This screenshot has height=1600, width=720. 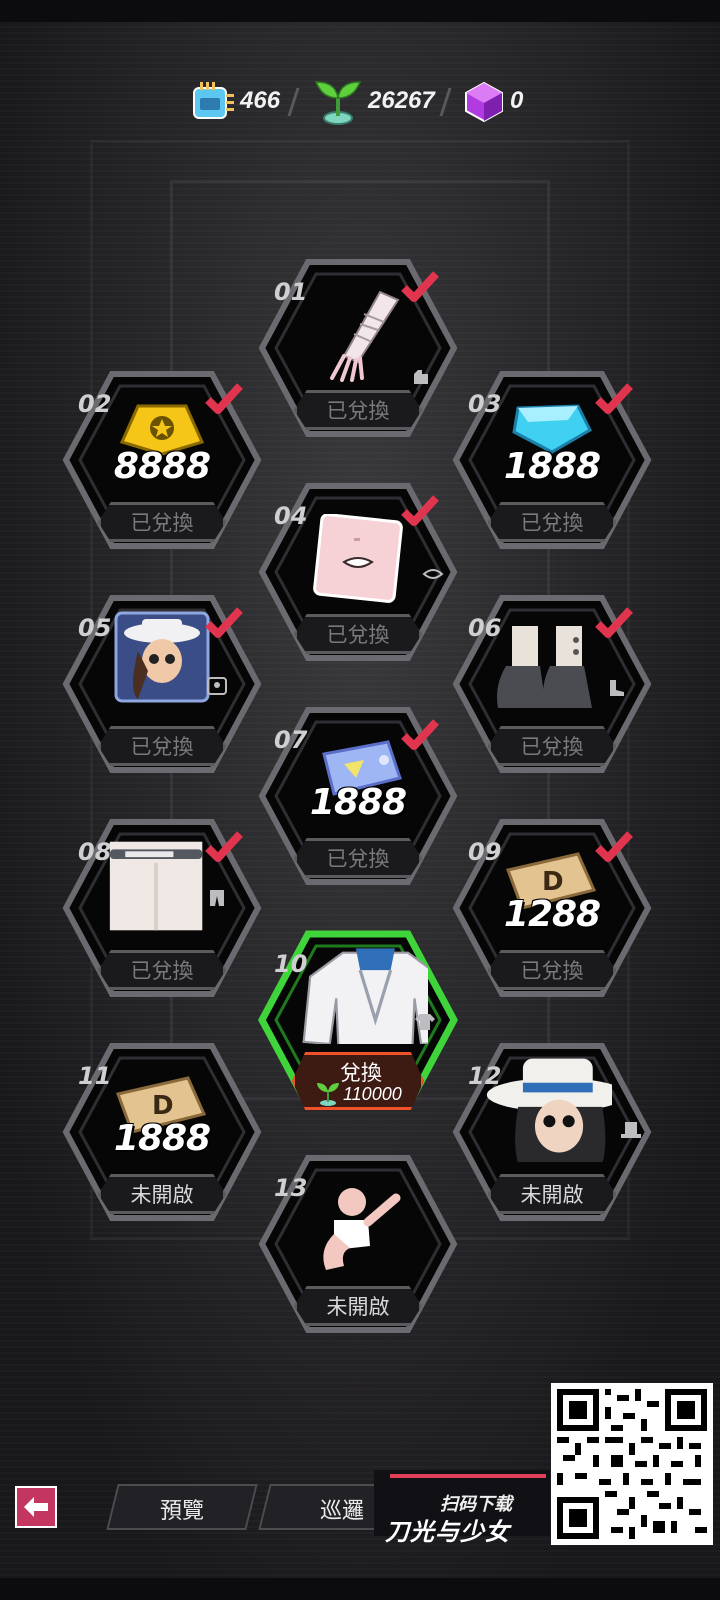 What do you see at coordinates (549, 1110) in the screenshot?
I see `hat-hair-icon` at bounding box center [549, 1110].